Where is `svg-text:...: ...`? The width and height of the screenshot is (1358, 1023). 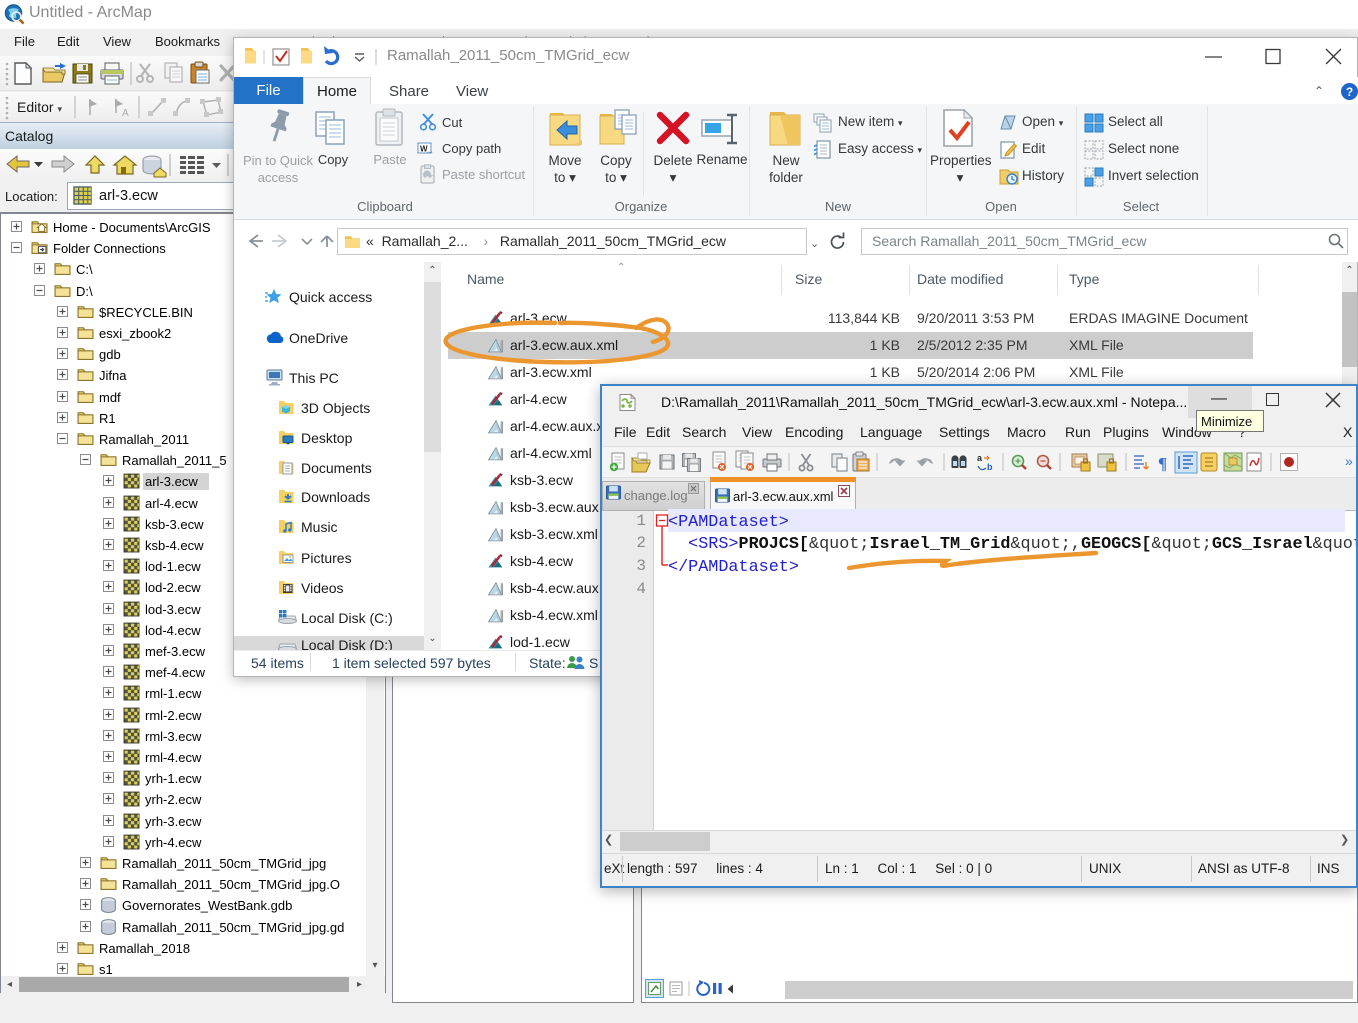
svg-text:...: ... is located at coordinates (430, 151).